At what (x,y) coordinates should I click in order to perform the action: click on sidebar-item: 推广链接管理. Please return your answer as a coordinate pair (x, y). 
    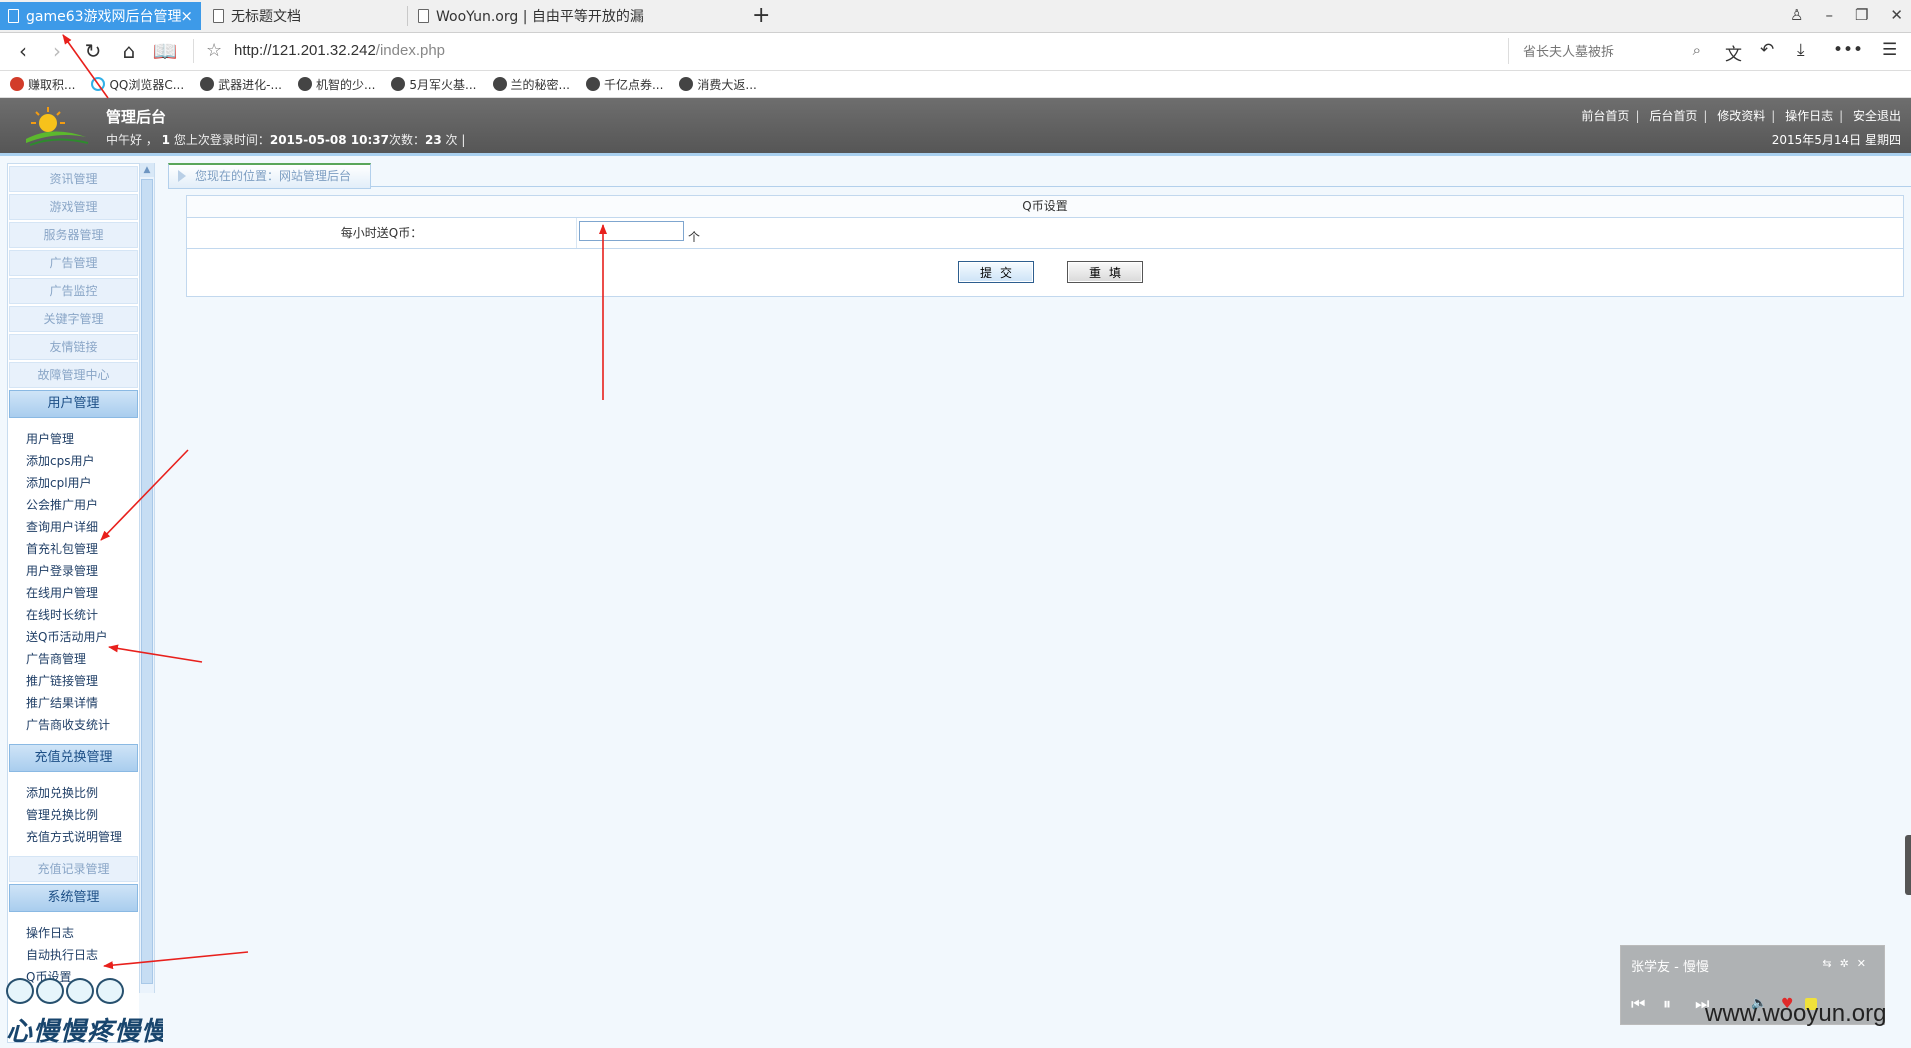
    Looking at the image, I should click on (82, 681).